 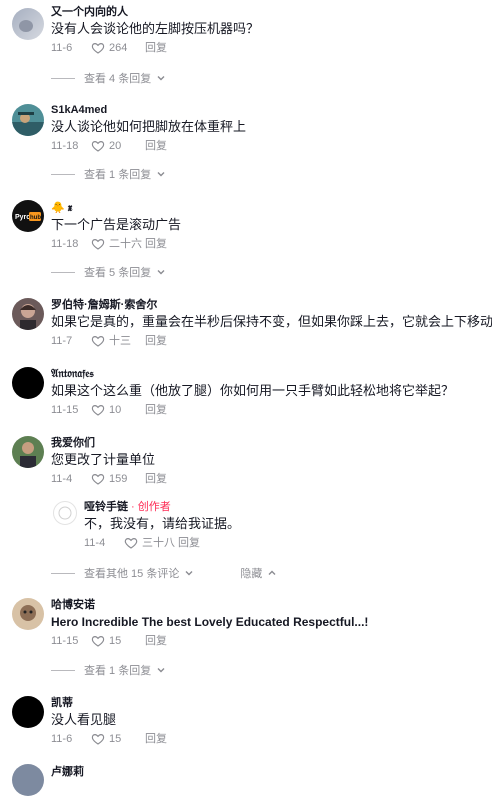 I want to click on view-replies-label: 查看其他 15 条评论, so click(x=132, y=574).